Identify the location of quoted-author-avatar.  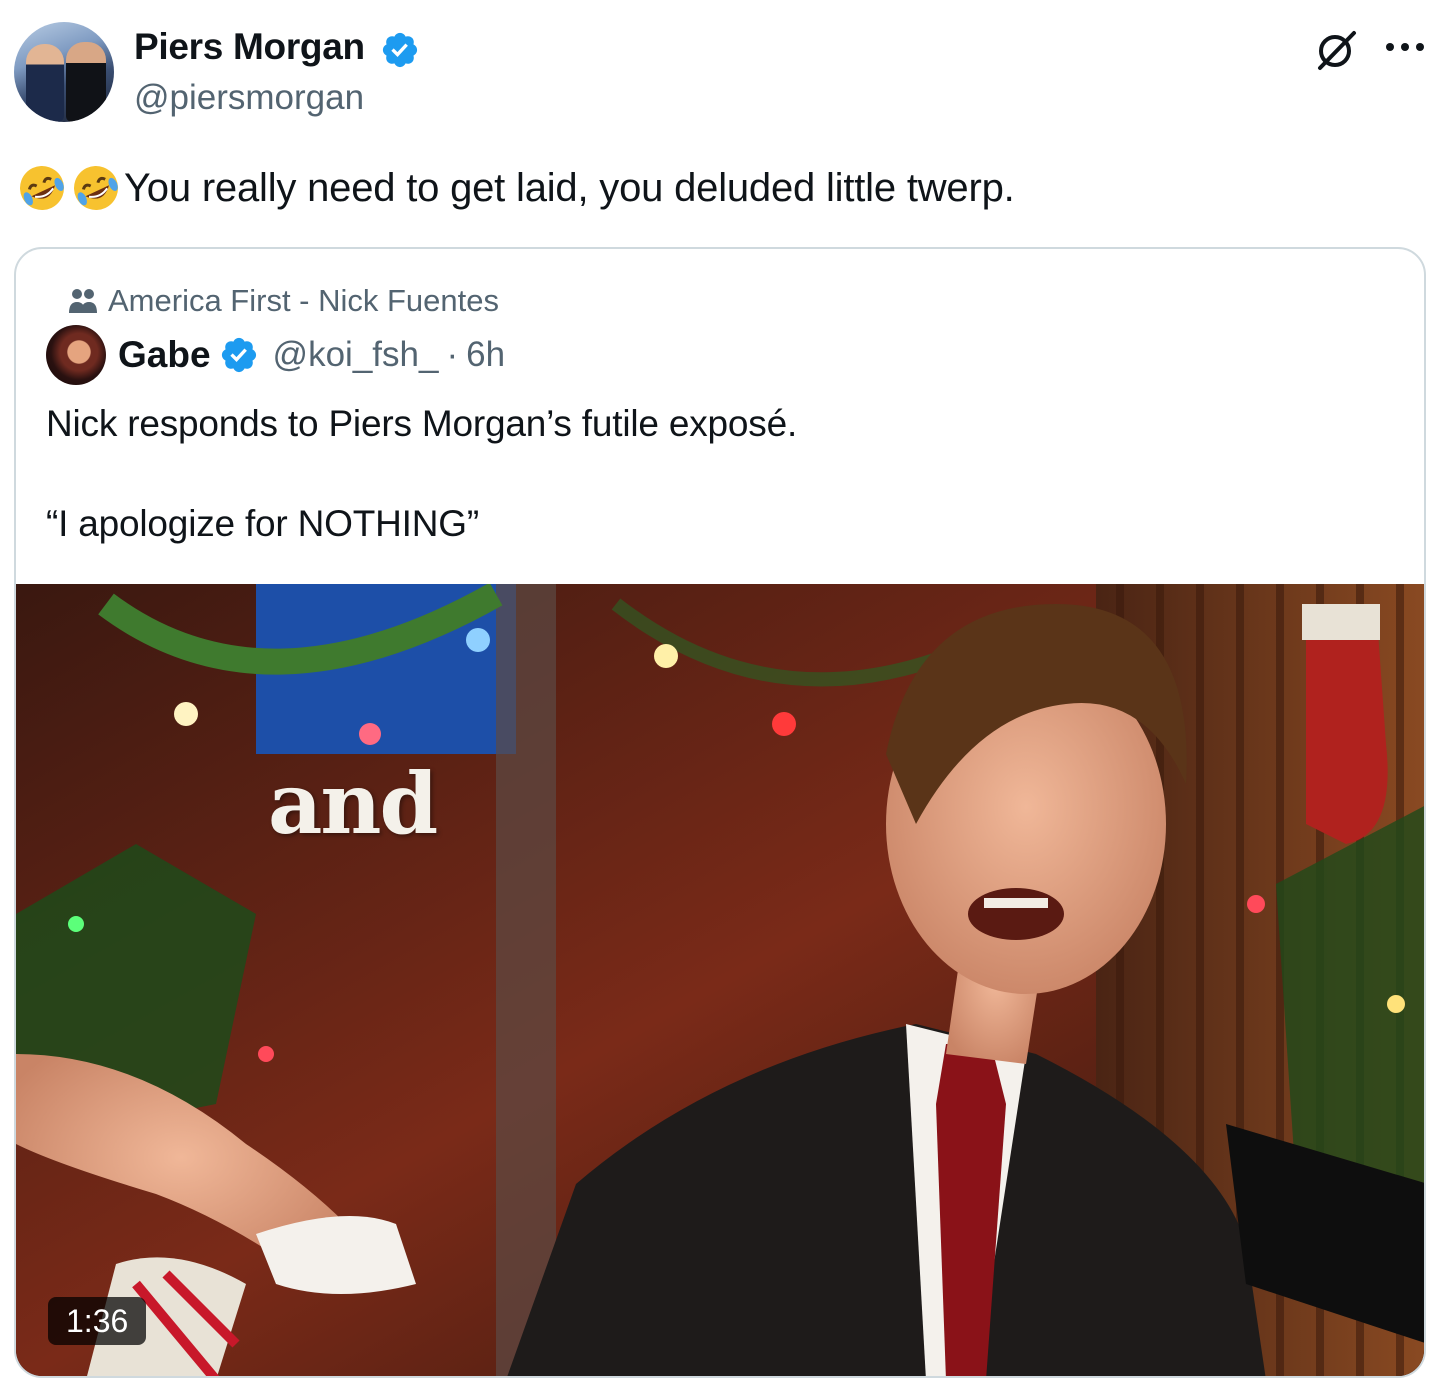
(76, 355).